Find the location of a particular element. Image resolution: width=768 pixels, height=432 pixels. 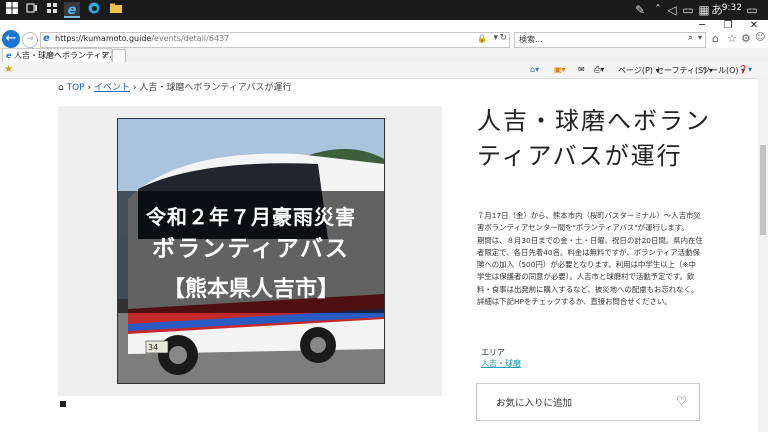

area-link: 人吉・球磨 is located at coordinates (501, 363).